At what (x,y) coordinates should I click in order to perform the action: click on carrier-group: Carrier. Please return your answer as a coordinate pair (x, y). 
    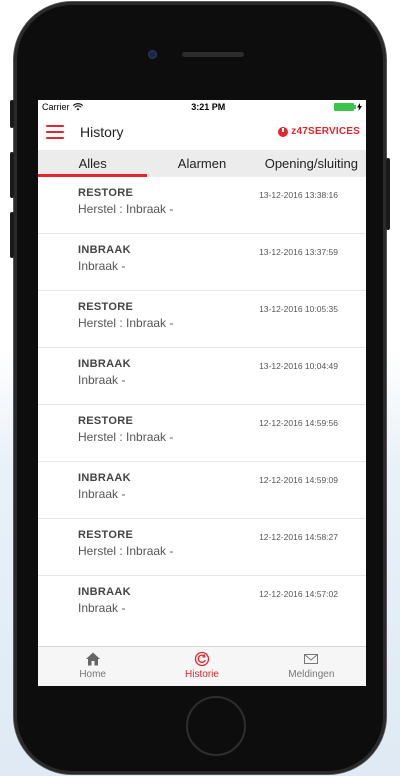
    Looking at the image, I should click on (62, 107).